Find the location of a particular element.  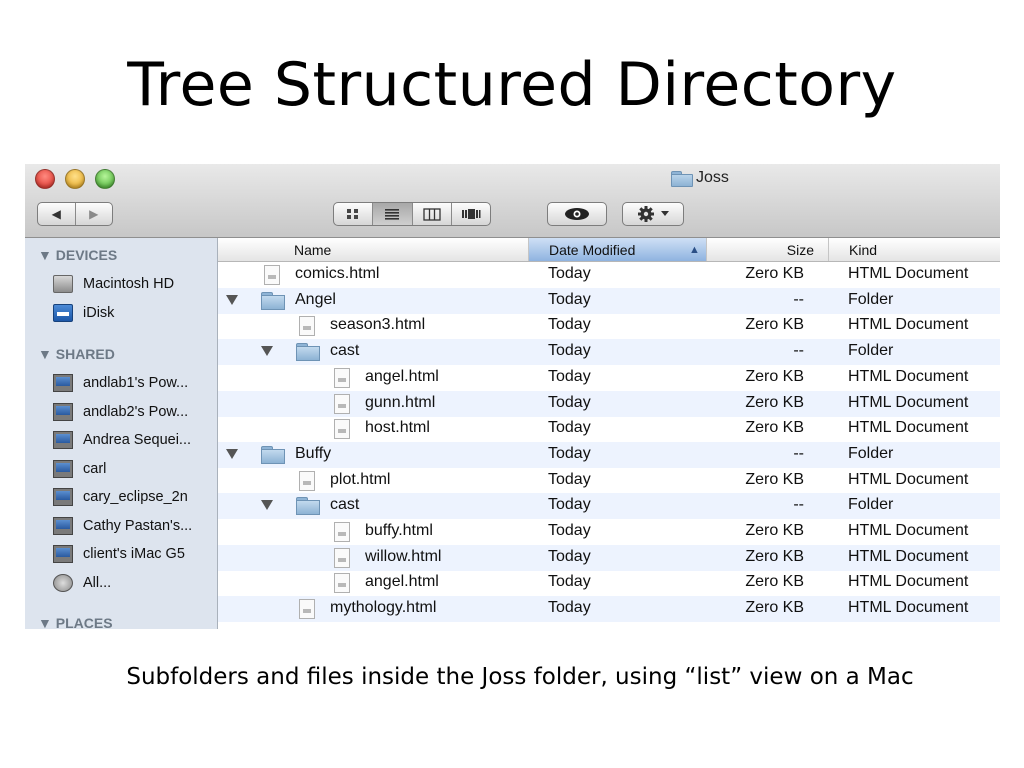

file-name: plot.html is located at coordinates (360, 479).